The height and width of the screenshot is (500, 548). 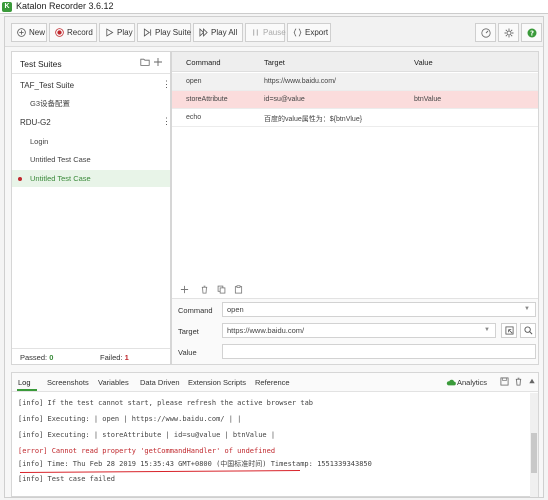 What do you see at coordinates (359, 330) in the screenshot?
I see `target-select: https://www.baidu.com/ ▼` at bounding box center [359, 330].